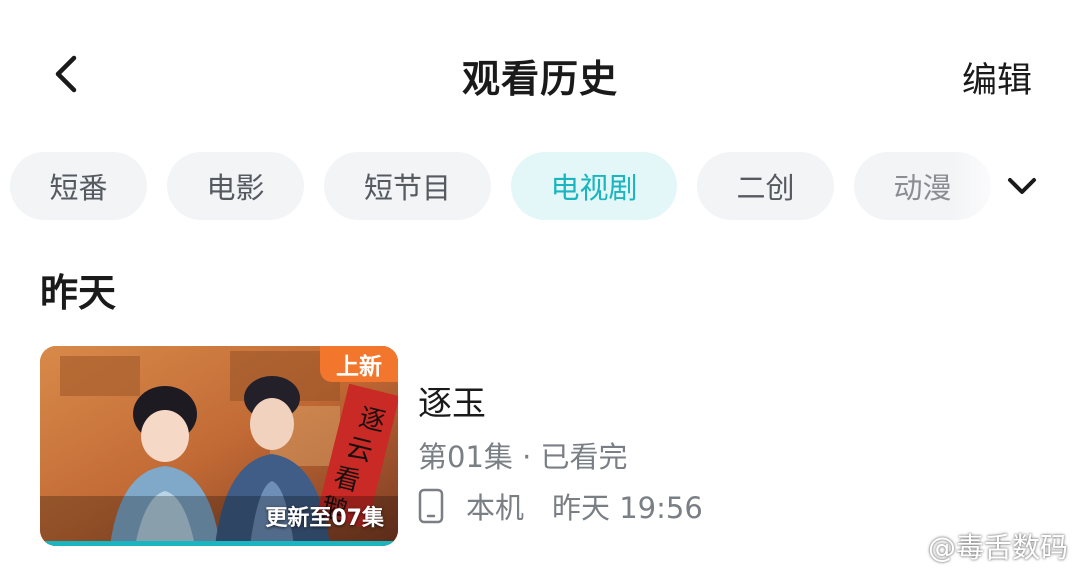 The height and width of the screenshot is (574, 1080). I want to click on page-title: 观看历史, so click(539, 79).